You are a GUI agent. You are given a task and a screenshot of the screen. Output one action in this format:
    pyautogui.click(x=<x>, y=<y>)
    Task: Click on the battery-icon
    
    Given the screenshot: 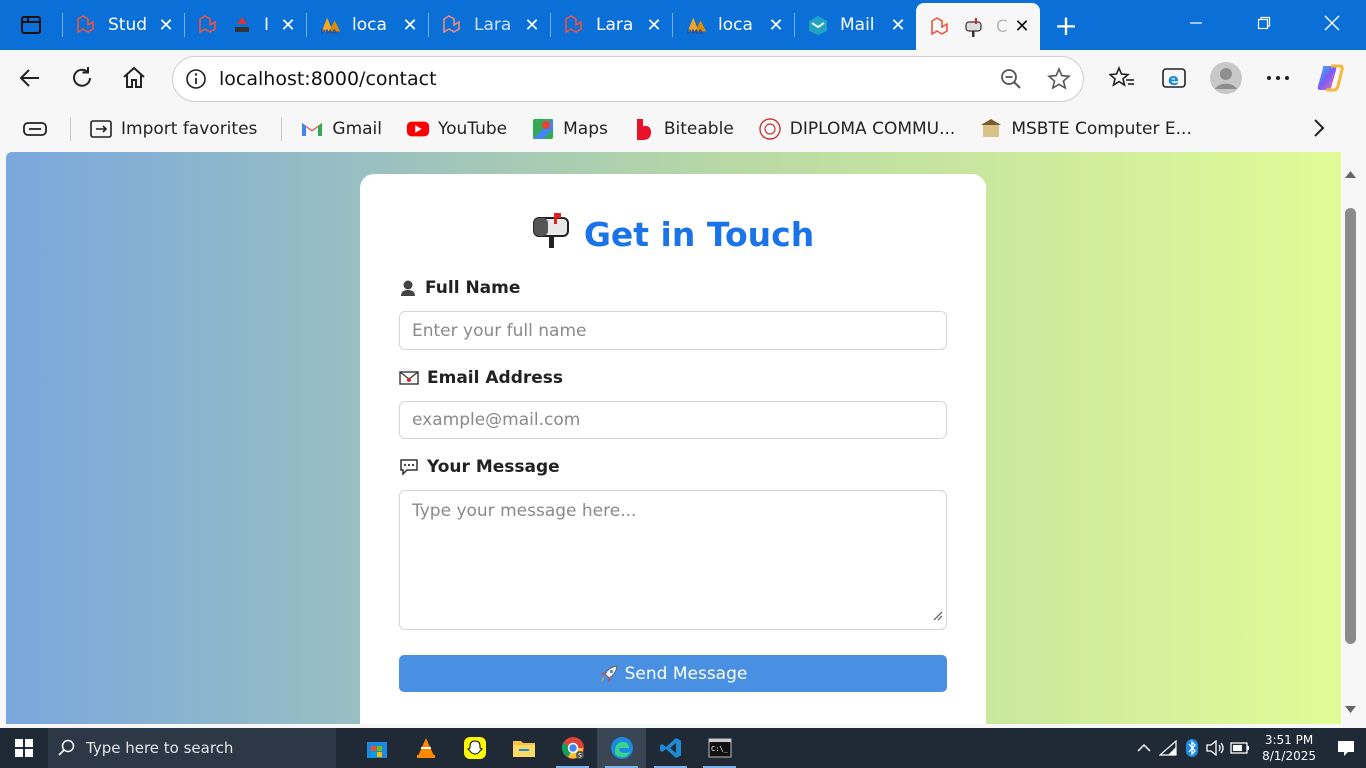 What is the action you would take?
    pyautogui.click(x=1240, y=748)
    